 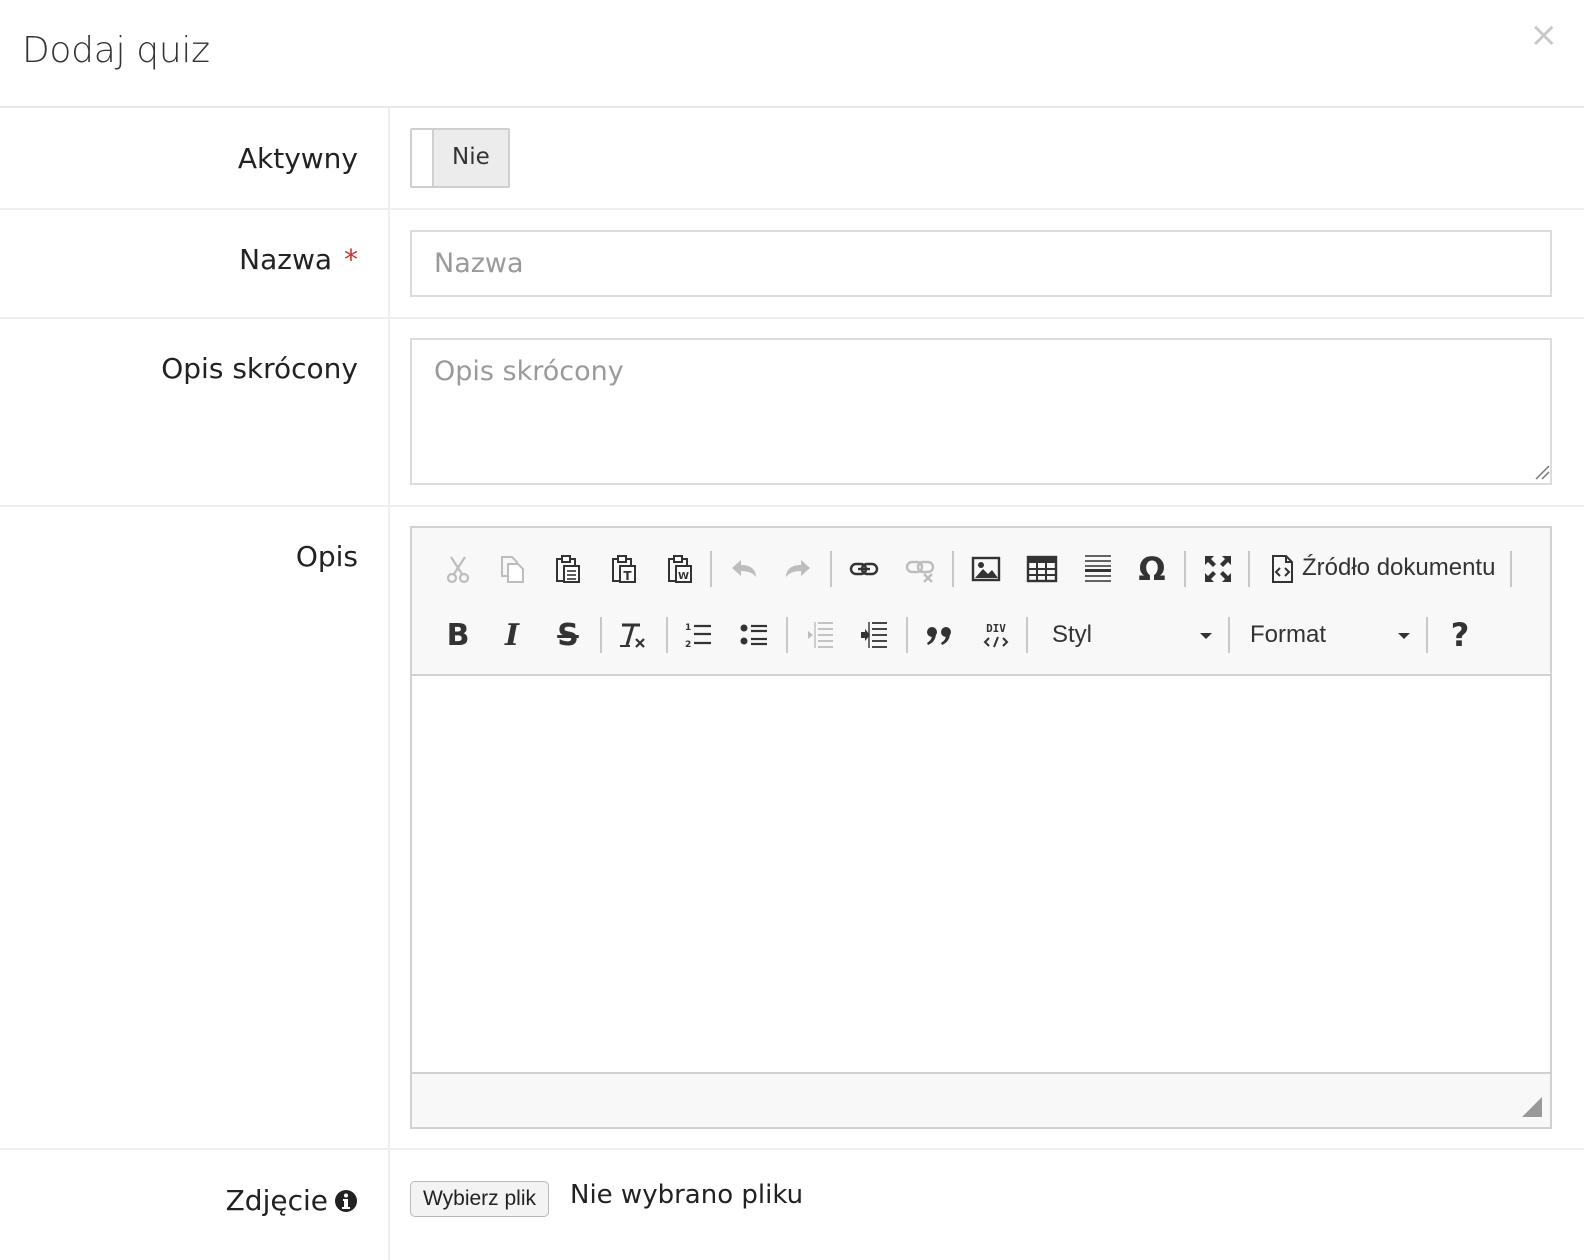 I want to click on table-icon, so click(x=1042, y=569).